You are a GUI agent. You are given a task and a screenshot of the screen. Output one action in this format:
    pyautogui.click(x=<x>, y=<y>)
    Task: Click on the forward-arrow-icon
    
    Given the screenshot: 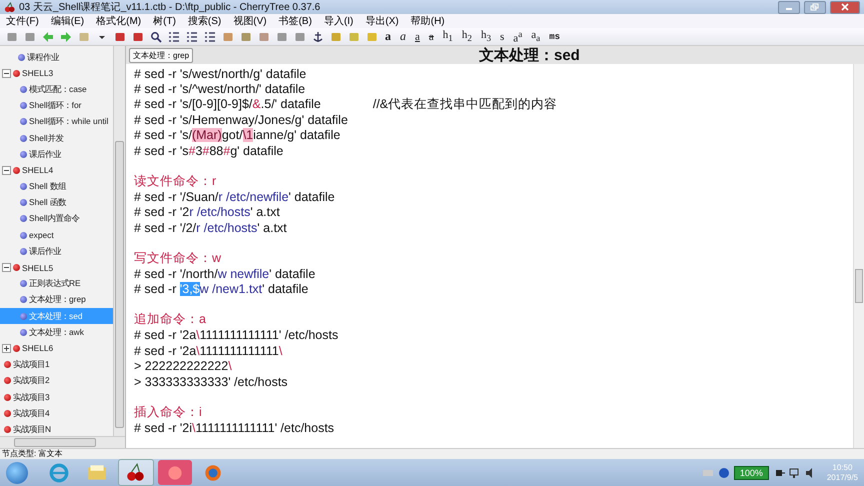 What is the action you would take?
    pyautogui.click(x=65, y=36)
    